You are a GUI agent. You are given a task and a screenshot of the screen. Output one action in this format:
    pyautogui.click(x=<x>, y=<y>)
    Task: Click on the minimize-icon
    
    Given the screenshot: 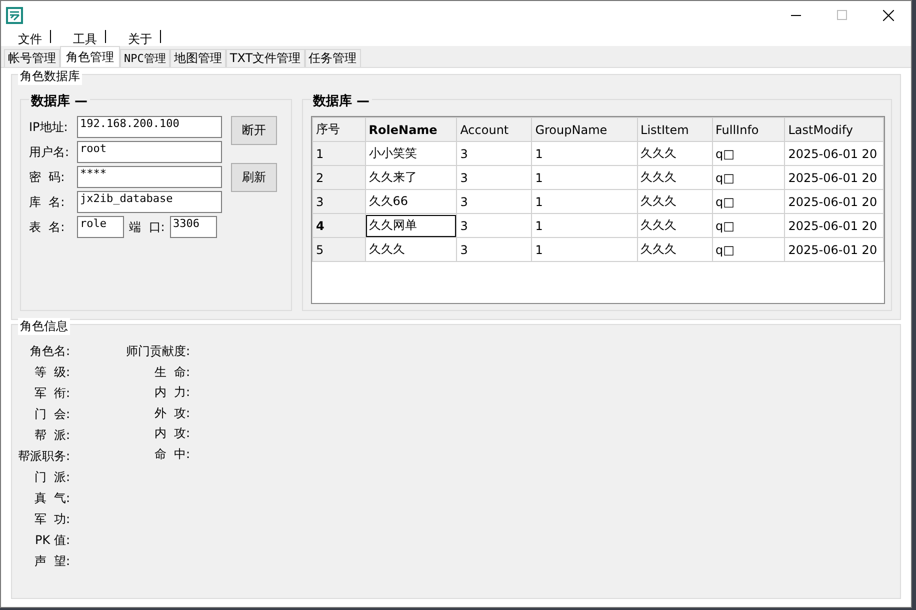 What is the action you would take?
    pyautogui.click(x=796, y=15)
    